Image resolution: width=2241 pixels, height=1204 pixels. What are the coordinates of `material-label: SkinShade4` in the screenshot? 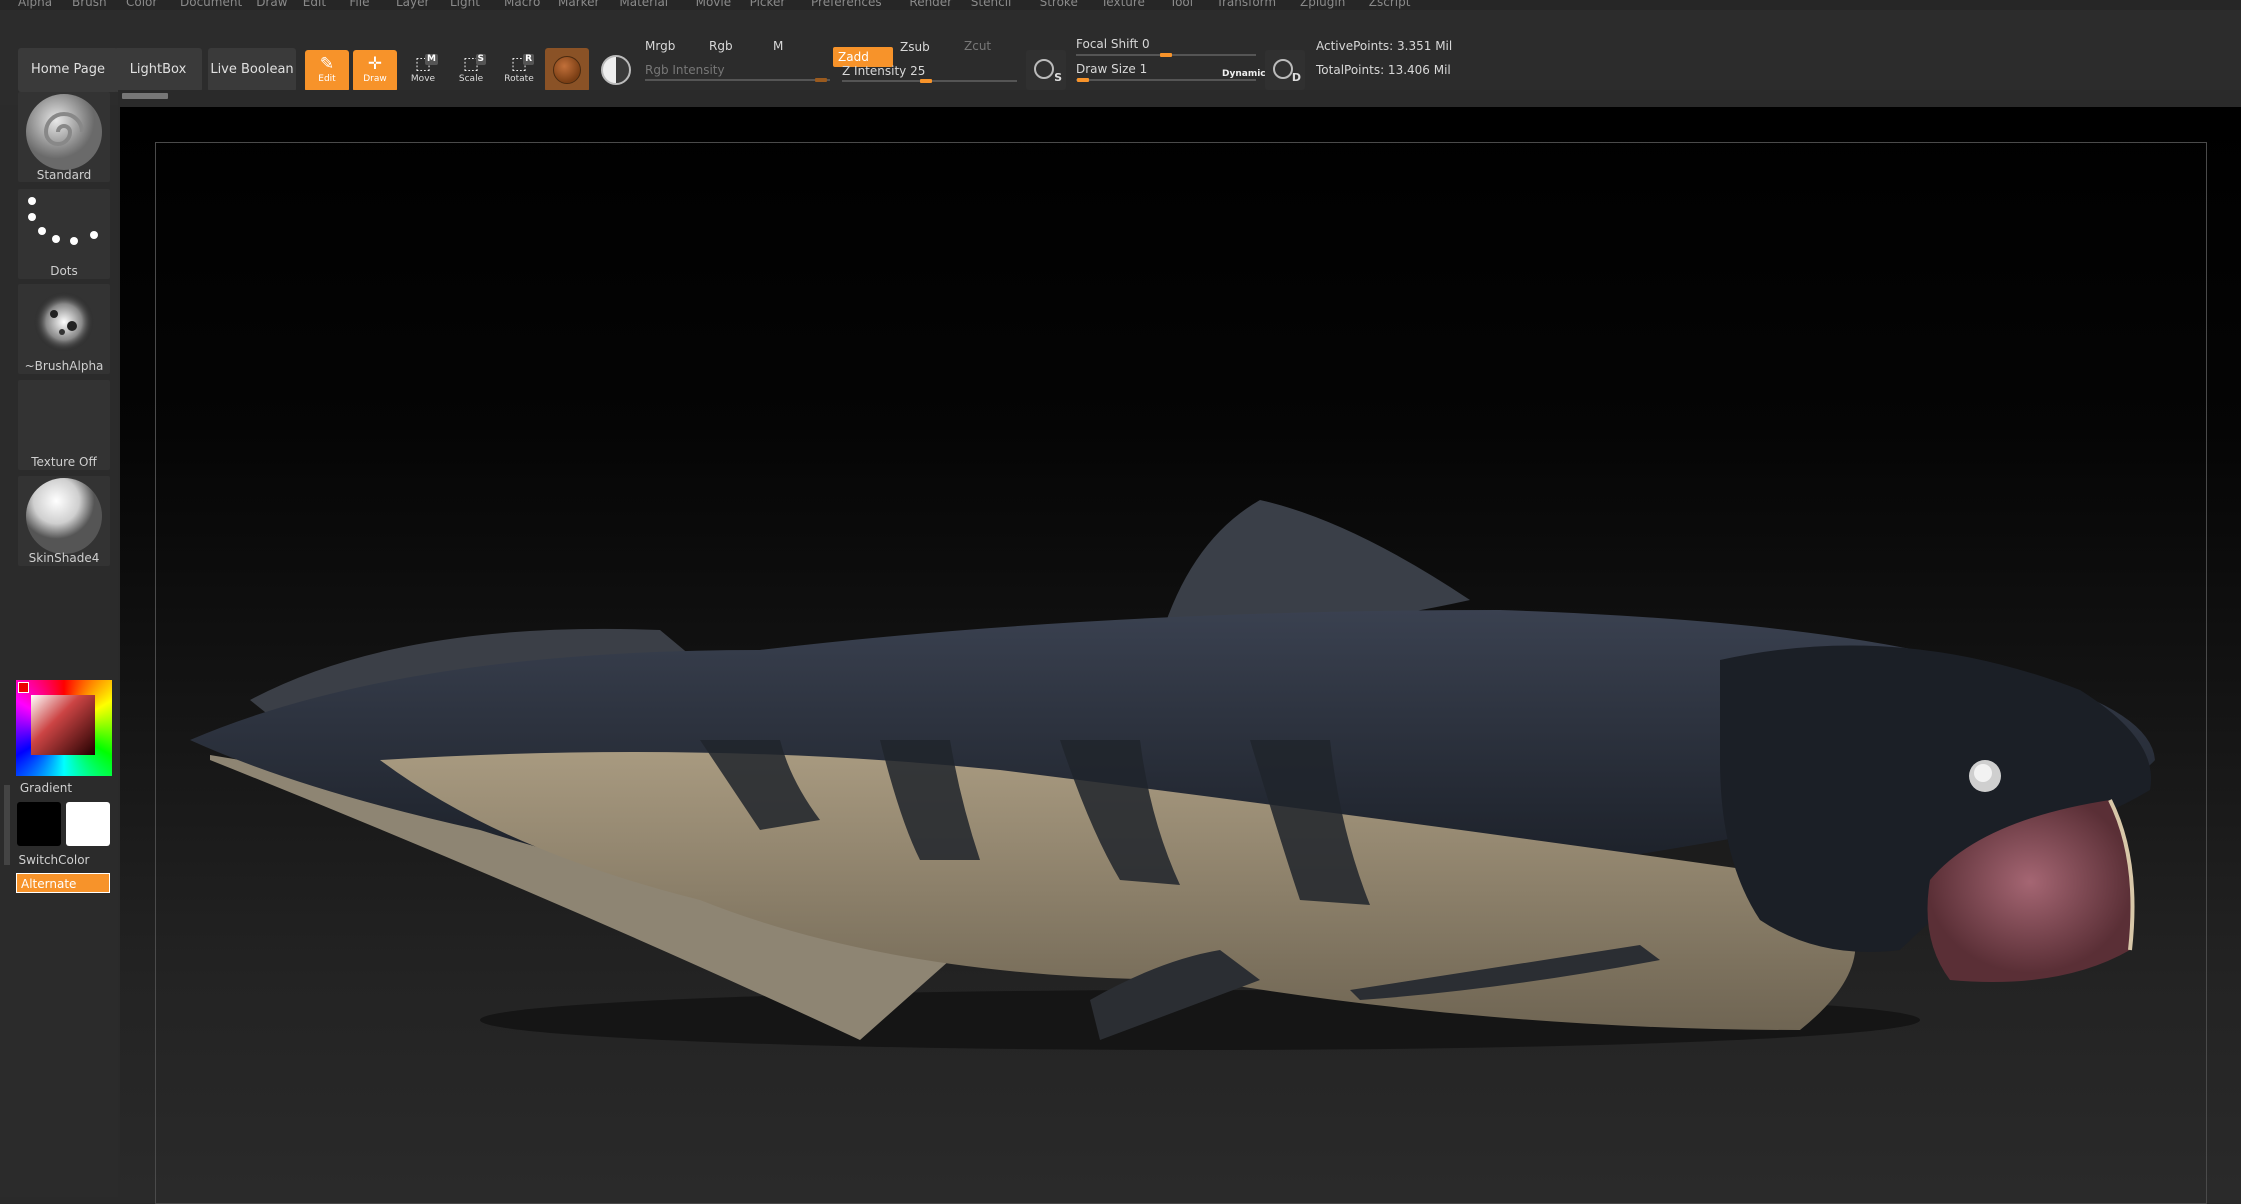 It's located at (64, 558).